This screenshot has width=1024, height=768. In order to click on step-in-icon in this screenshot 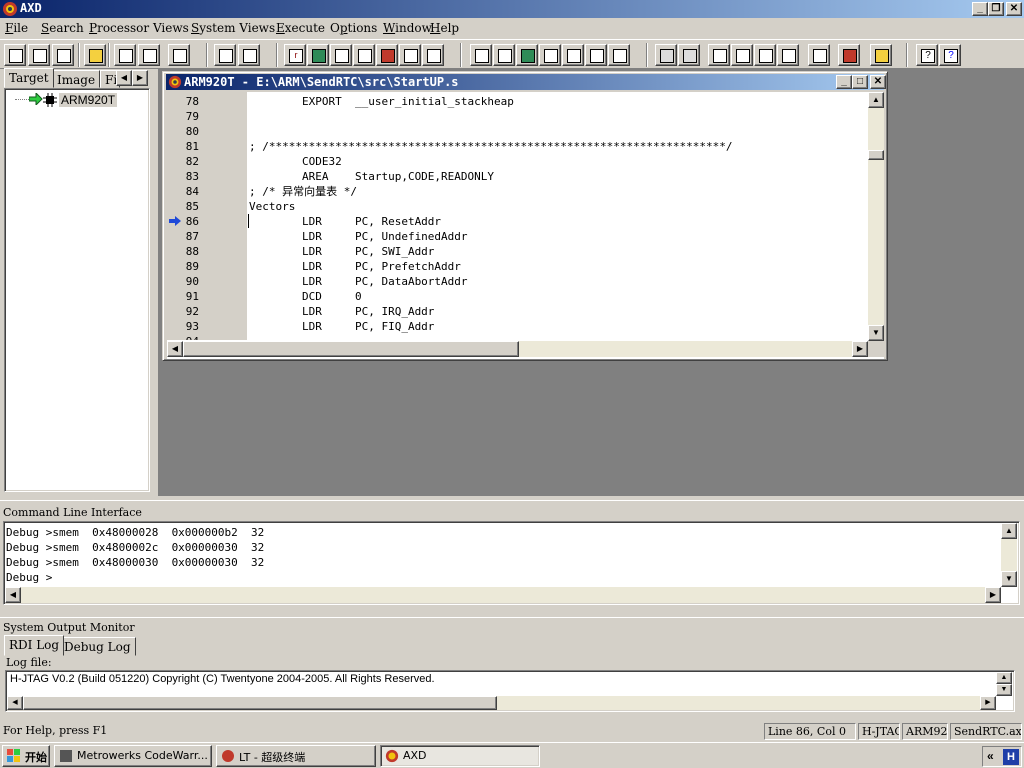, I will do `click(719, 55)`.